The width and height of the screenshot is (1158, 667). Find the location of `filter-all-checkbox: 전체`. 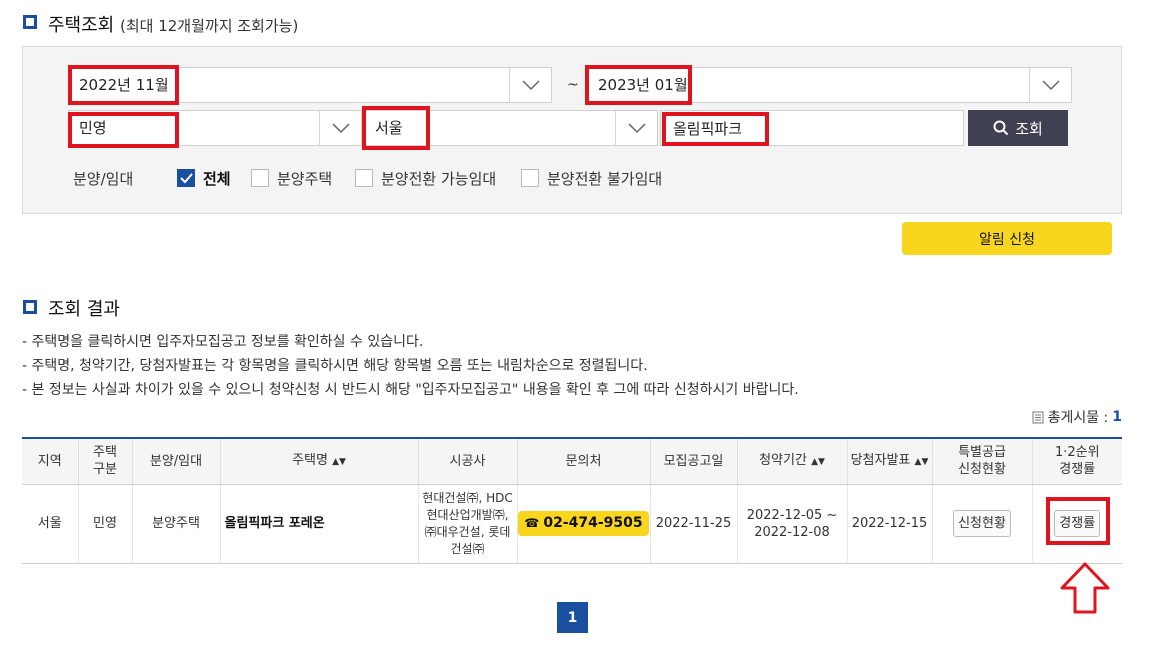

filter-all-checkbox: 전체 is located at coordinates (204, 178).